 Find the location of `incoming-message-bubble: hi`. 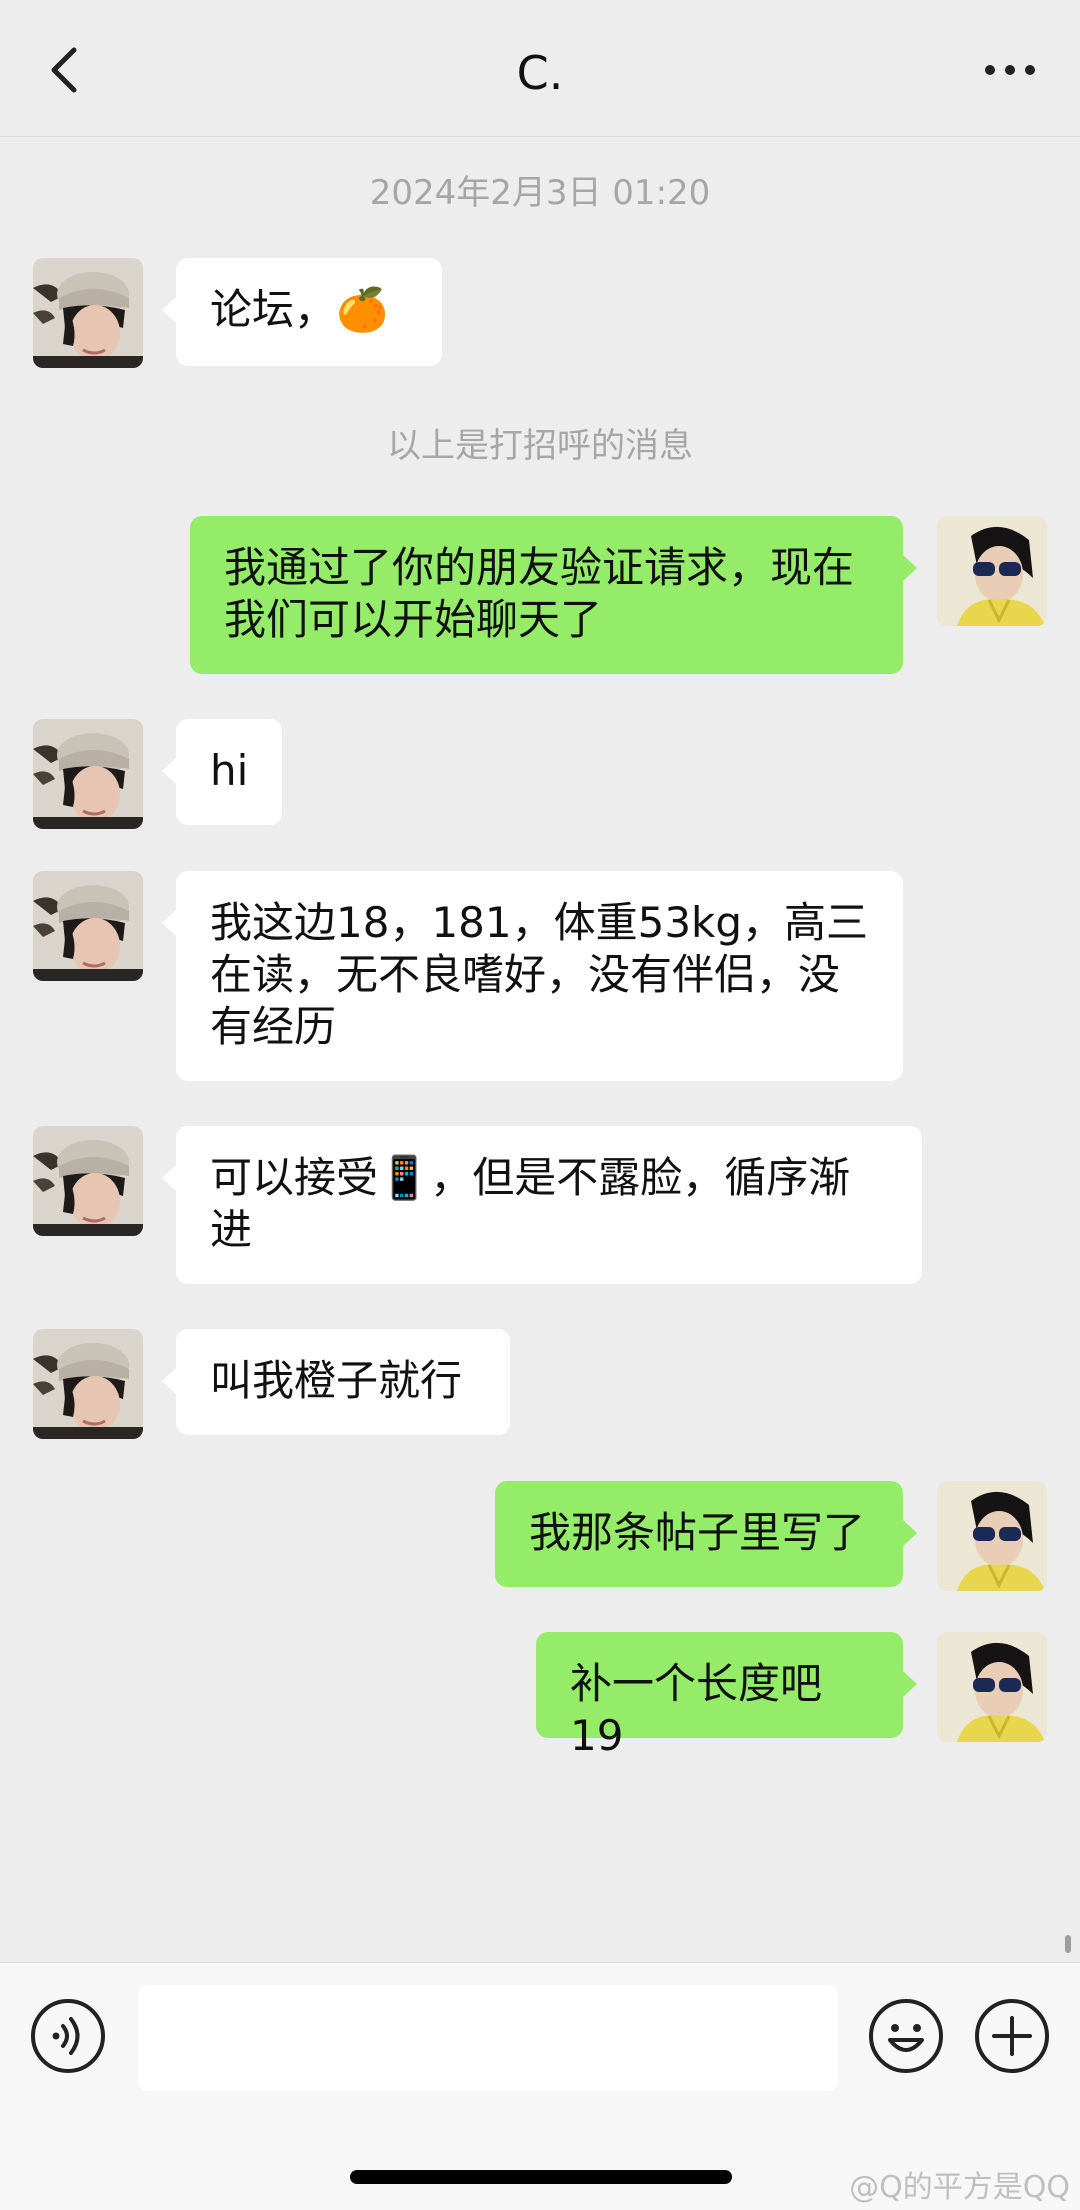

incoming-message-bubble: hi is located at coordinates (222, 772).